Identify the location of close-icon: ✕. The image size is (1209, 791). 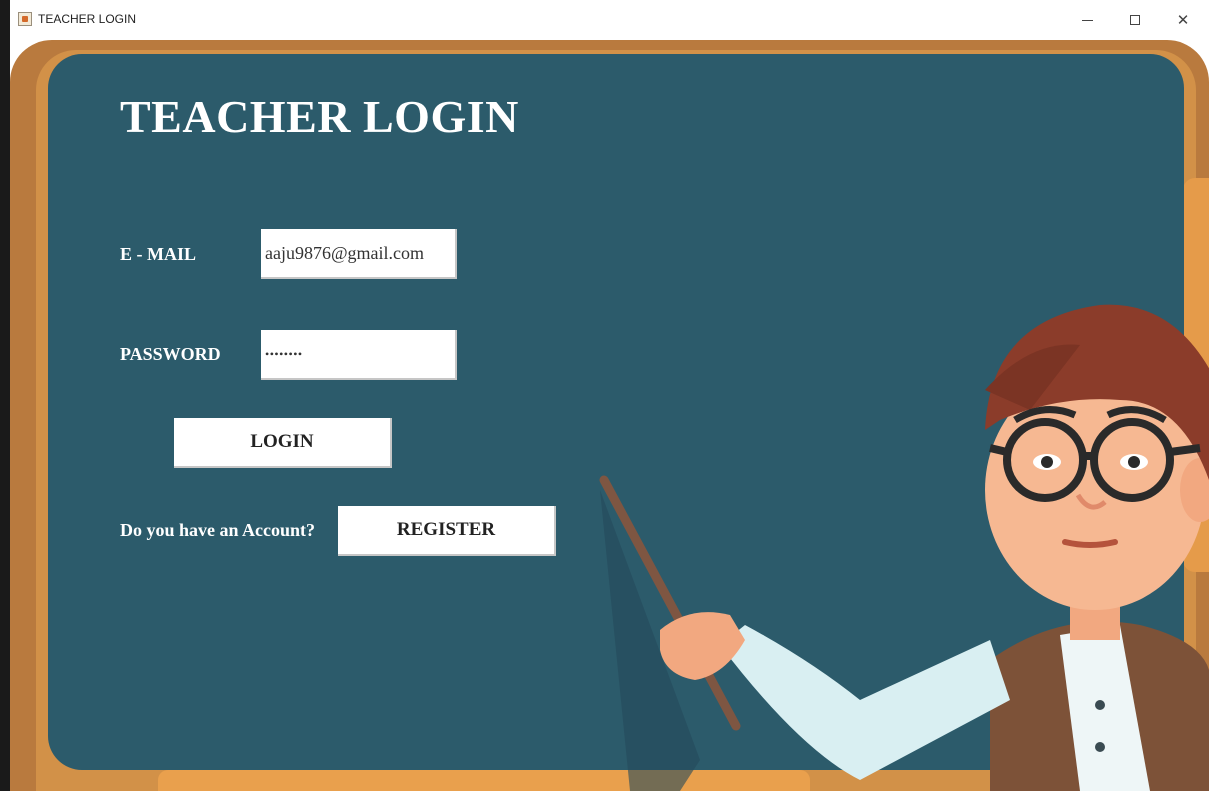
(1183, 20).